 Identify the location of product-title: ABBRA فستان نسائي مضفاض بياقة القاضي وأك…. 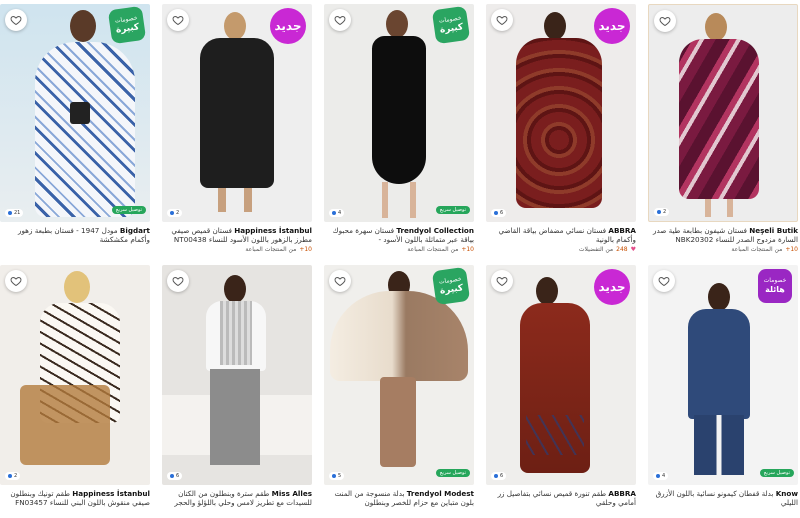
(561, 235).